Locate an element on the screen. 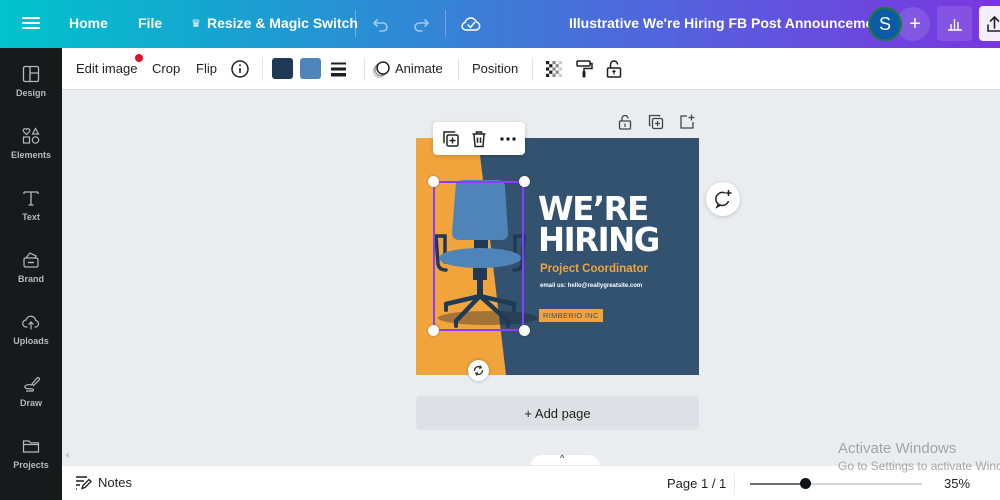 This screenshot has width=1000, height=500. job-title-text: Project Coordinator is located at coordinates (594, 269).